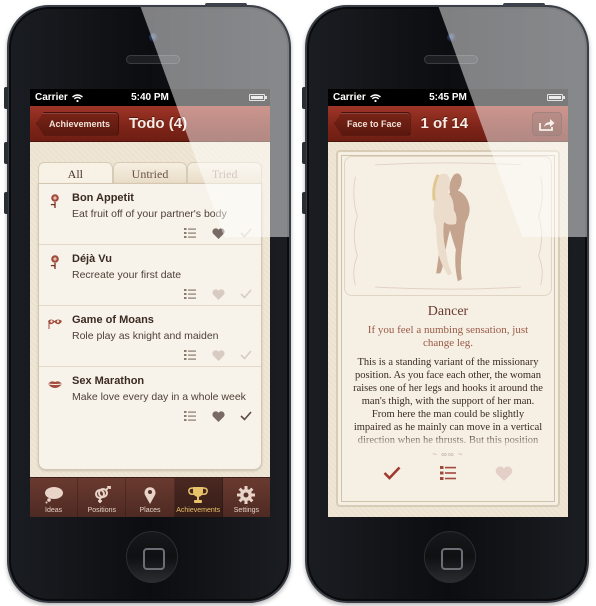  Describe the element at coordinates (198, 495) in the screenshot. I see `trophy-icon` at that location.